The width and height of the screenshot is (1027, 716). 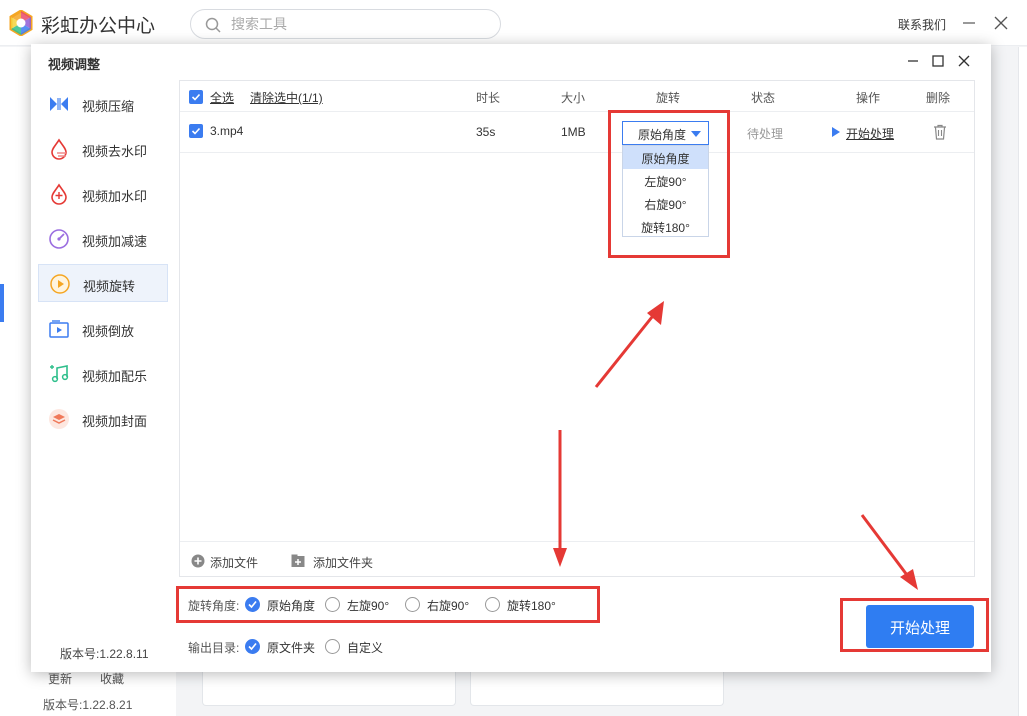 What do you see at coordinates (486, 132) in the screenshot?
I see `file-duration: 35s` at bounding box center [486, 132].